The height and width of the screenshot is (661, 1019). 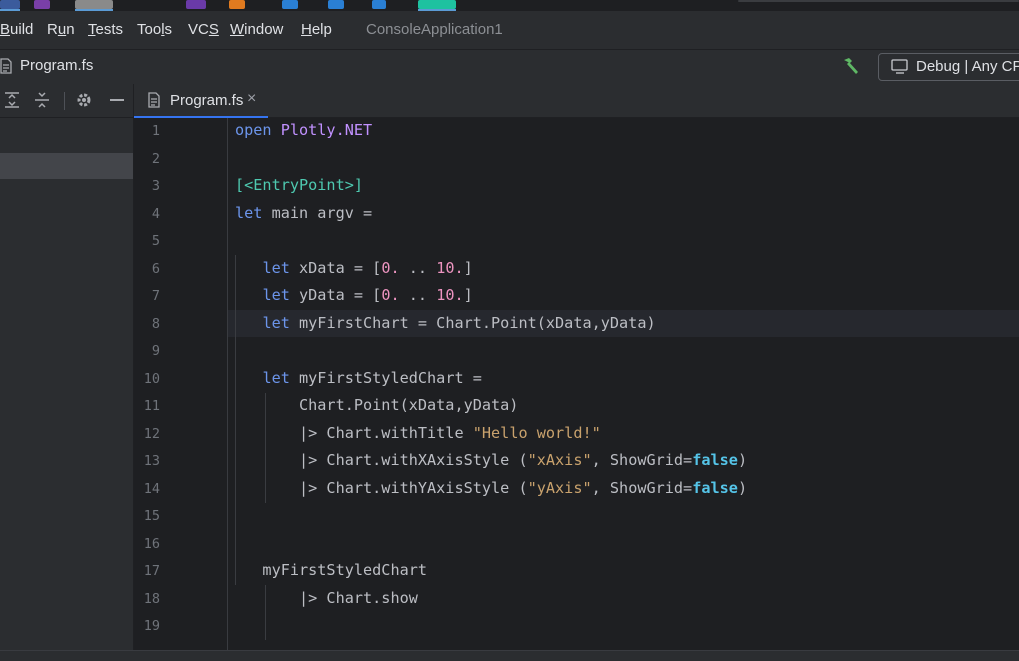 I want to click on code-token: |> Chart.withXAxisStyle (, so click(x=381, y=460).